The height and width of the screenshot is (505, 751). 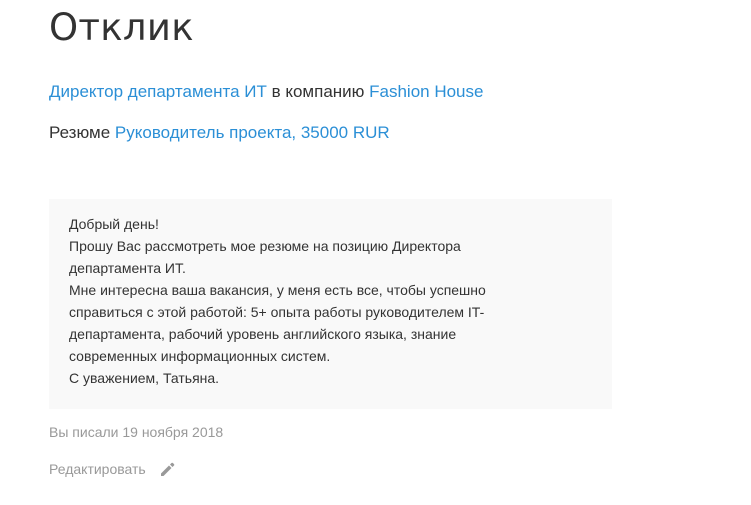 What do you see at coordinates (144, 378) in the screenshot?
I see `message-line: С уважением, Татьяна.` at bounding box center [144, 378].